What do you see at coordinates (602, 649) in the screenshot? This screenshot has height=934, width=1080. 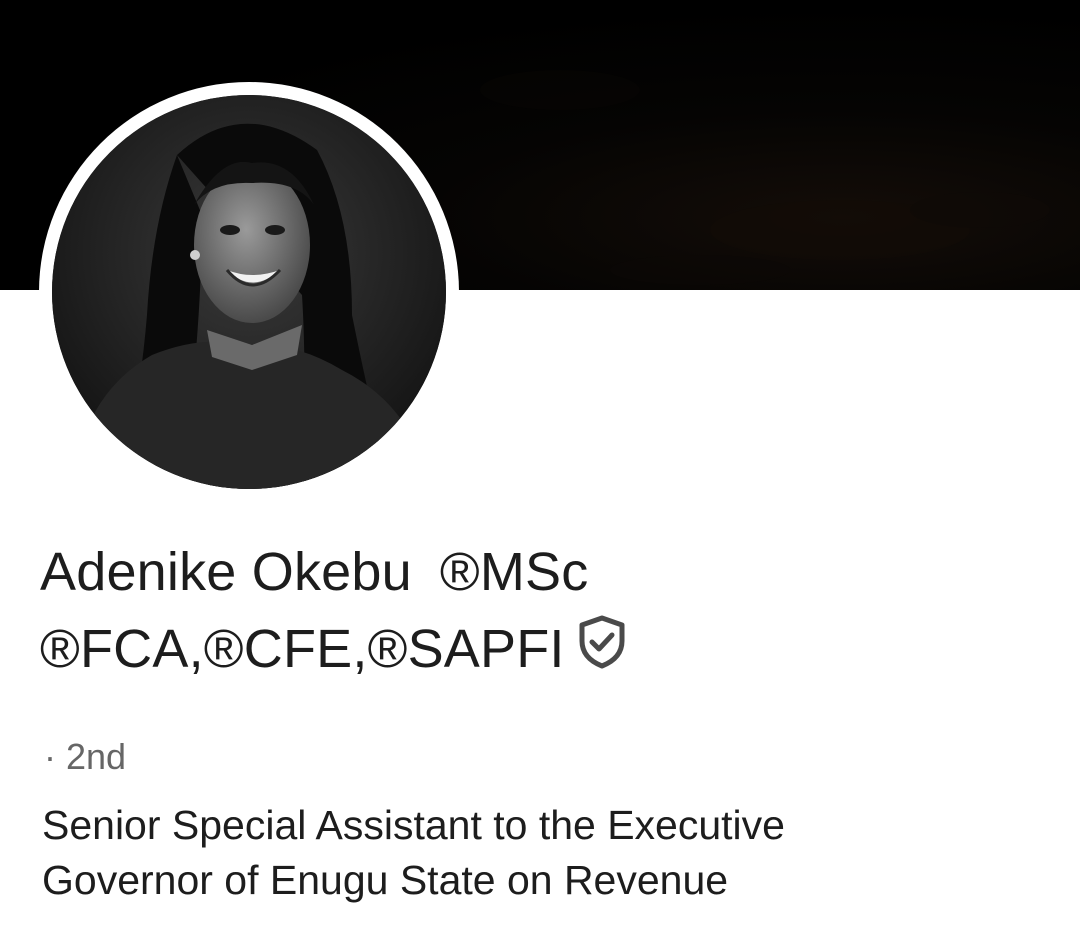 I see `shield-check-icon` at bounding box center [602, 649].